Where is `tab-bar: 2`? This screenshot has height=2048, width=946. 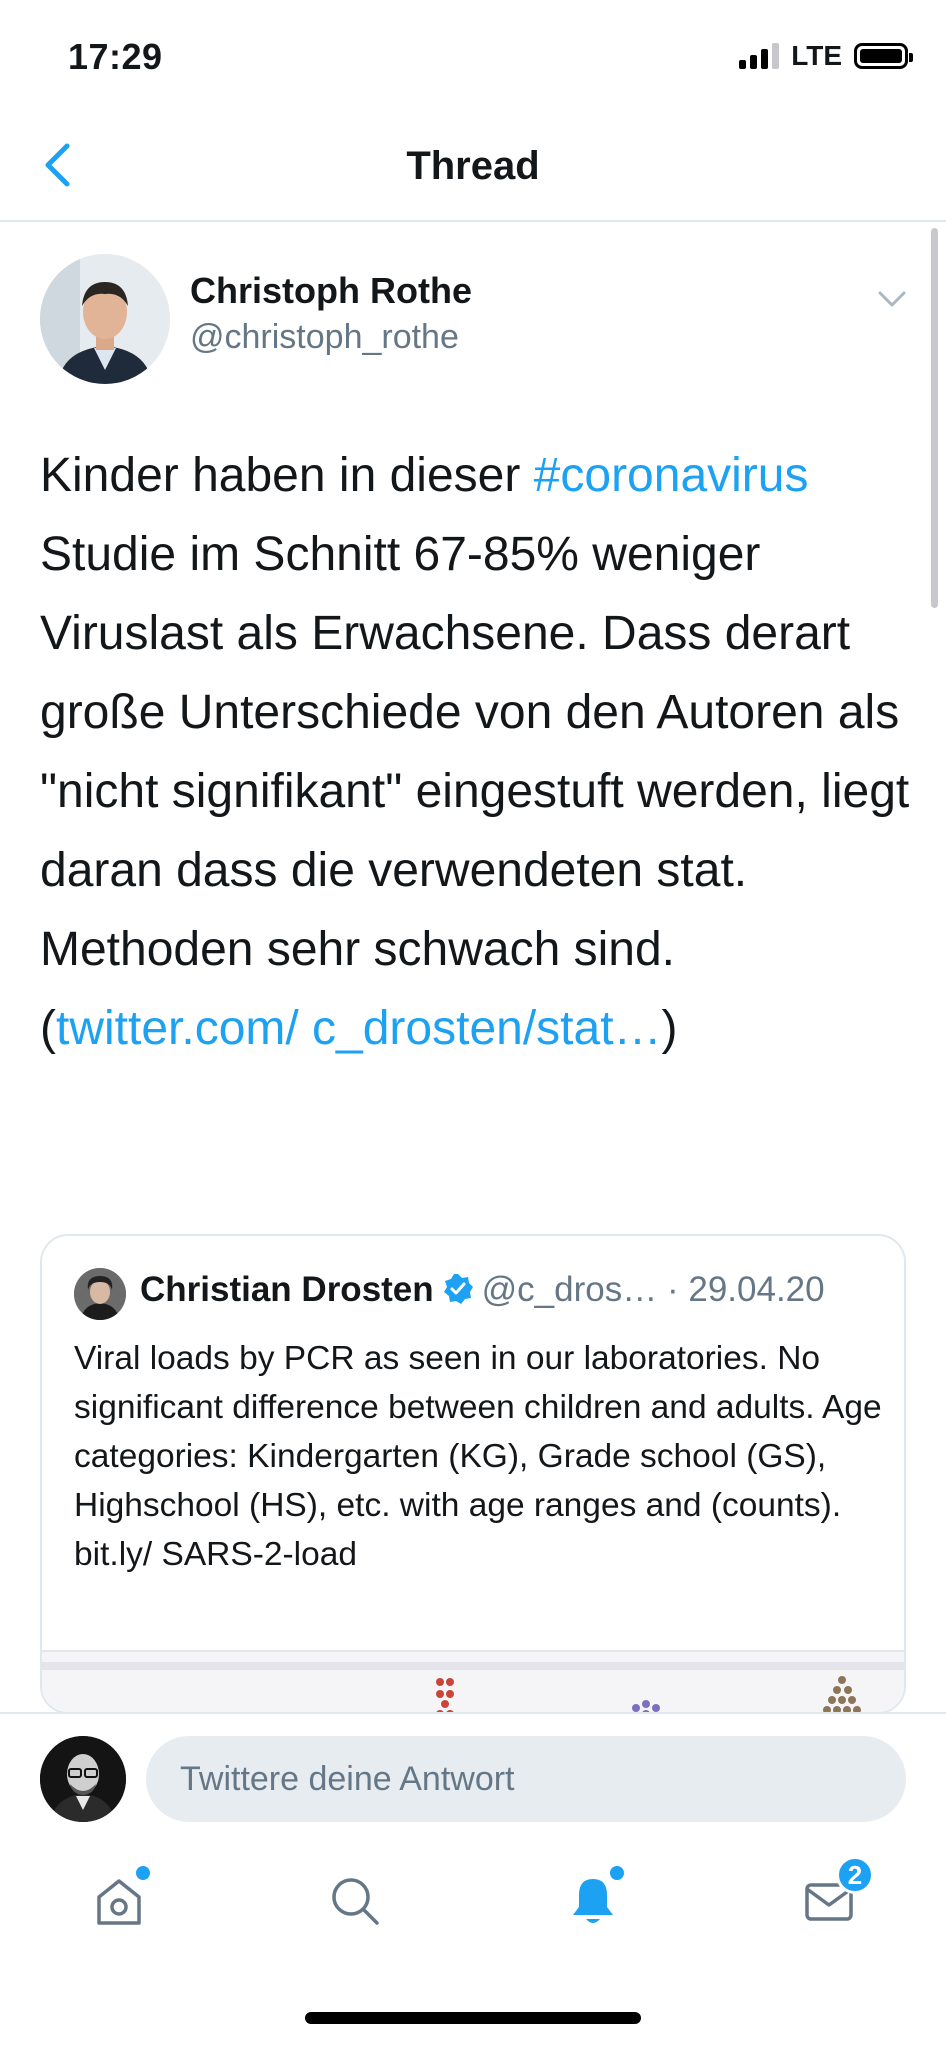
tab-bar: 2 is located at coordinates (473, 1900).